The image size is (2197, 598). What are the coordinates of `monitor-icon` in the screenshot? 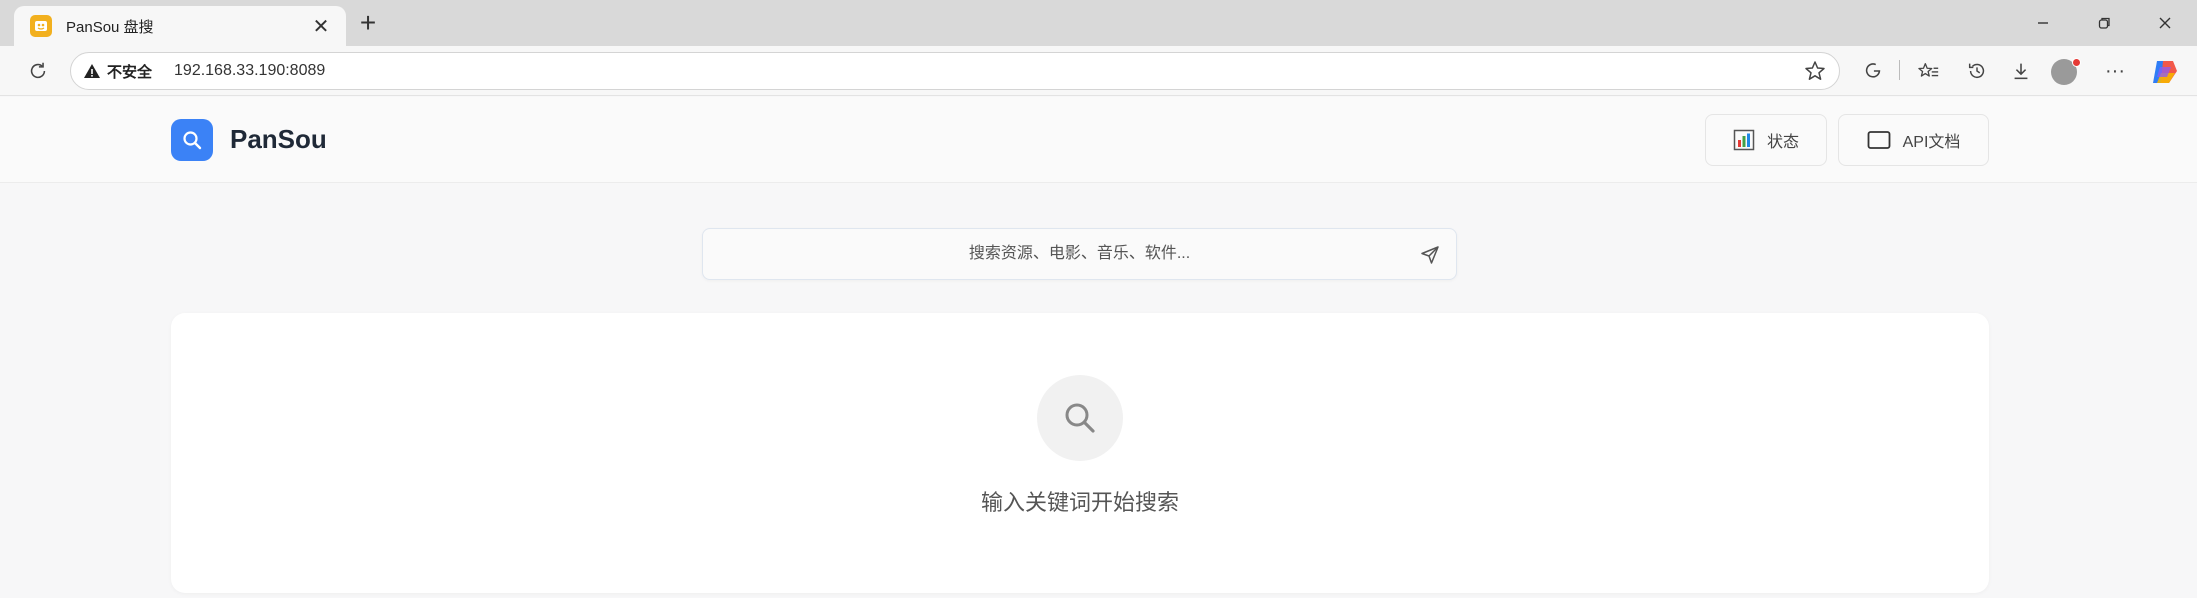 It's located at (1879, 140).